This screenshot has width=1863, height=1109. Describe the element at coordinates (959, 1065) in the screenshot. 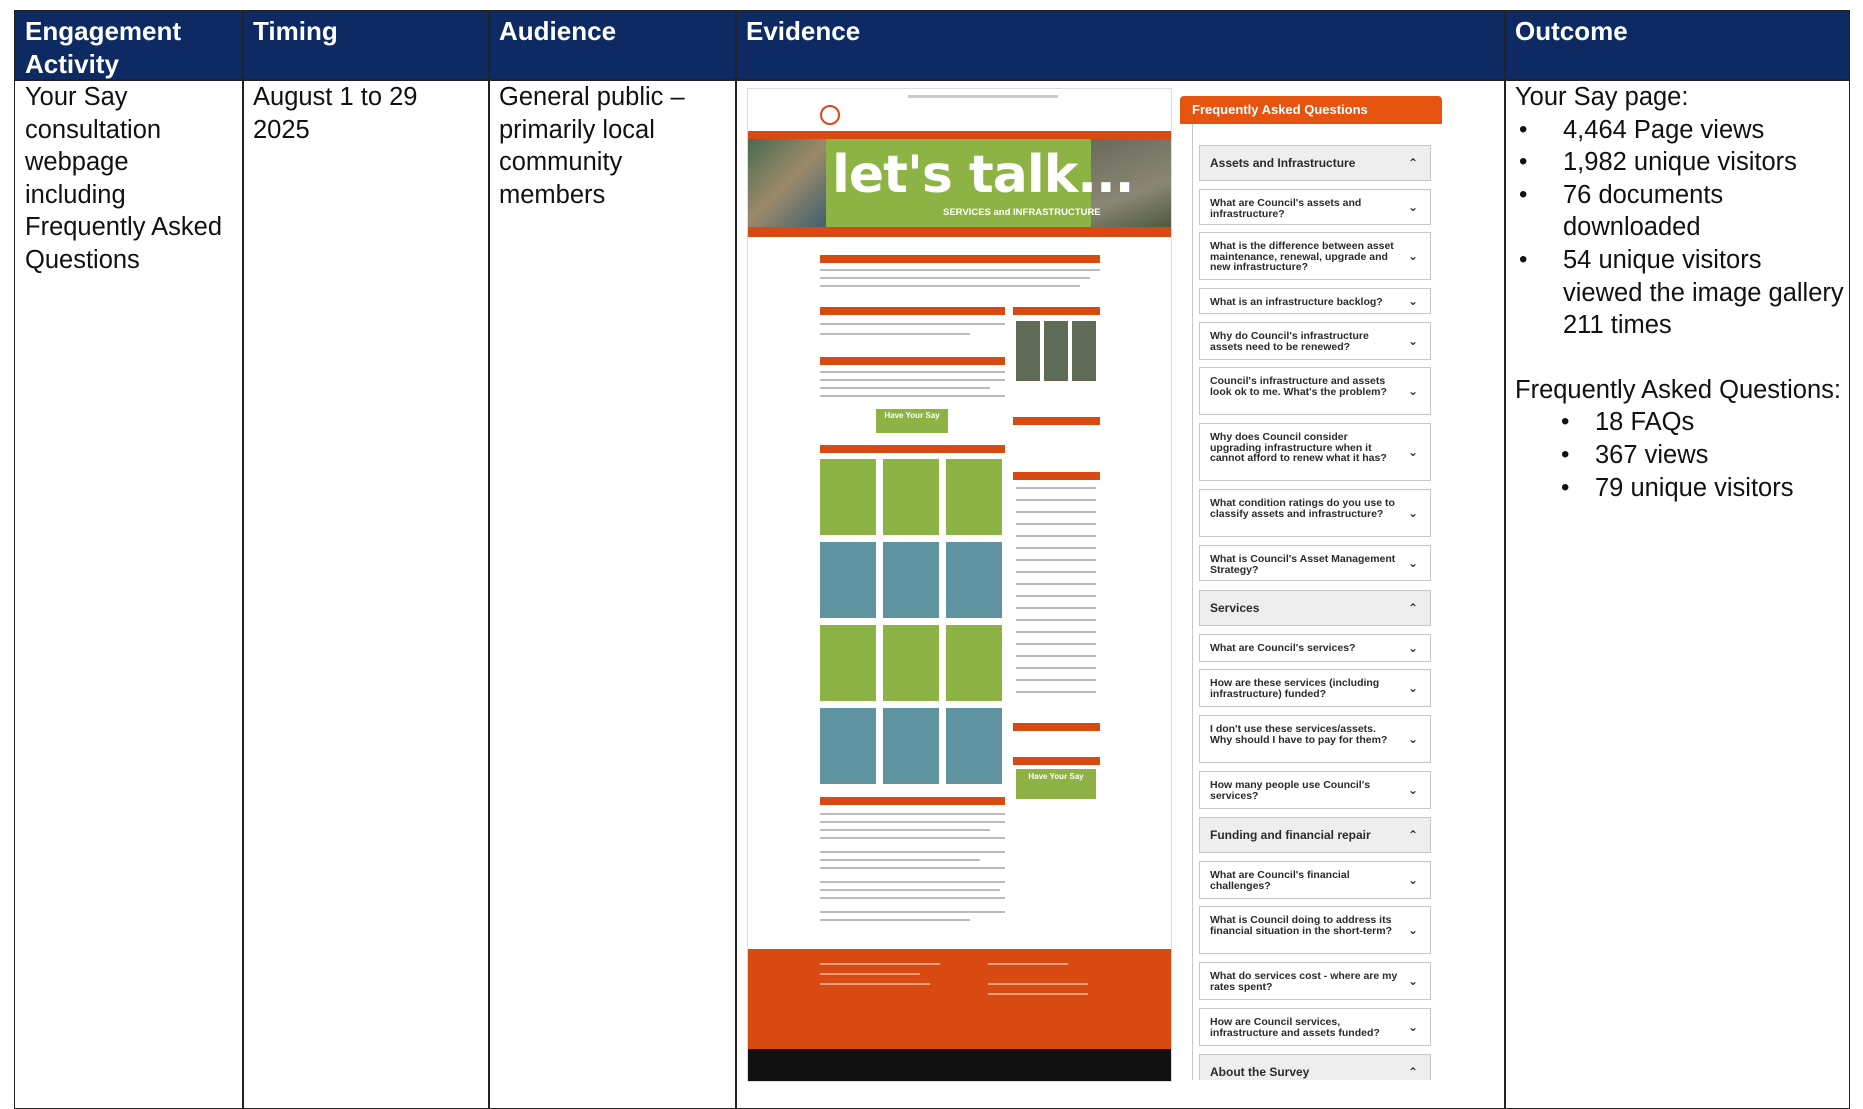

I see `webpage-footer-bottom` at that location.